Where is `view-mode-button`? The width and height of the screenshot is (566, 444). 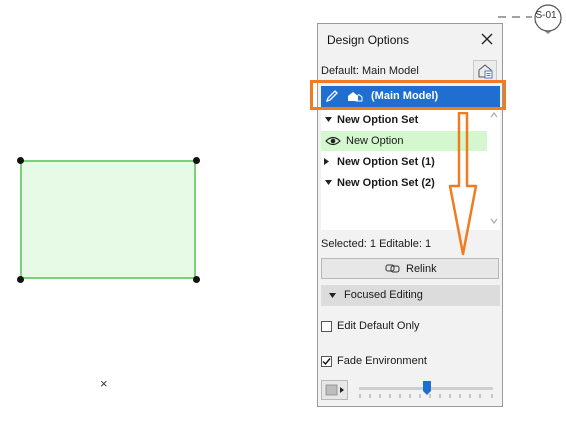
view-mode-button is located at coordinates (334, 390).